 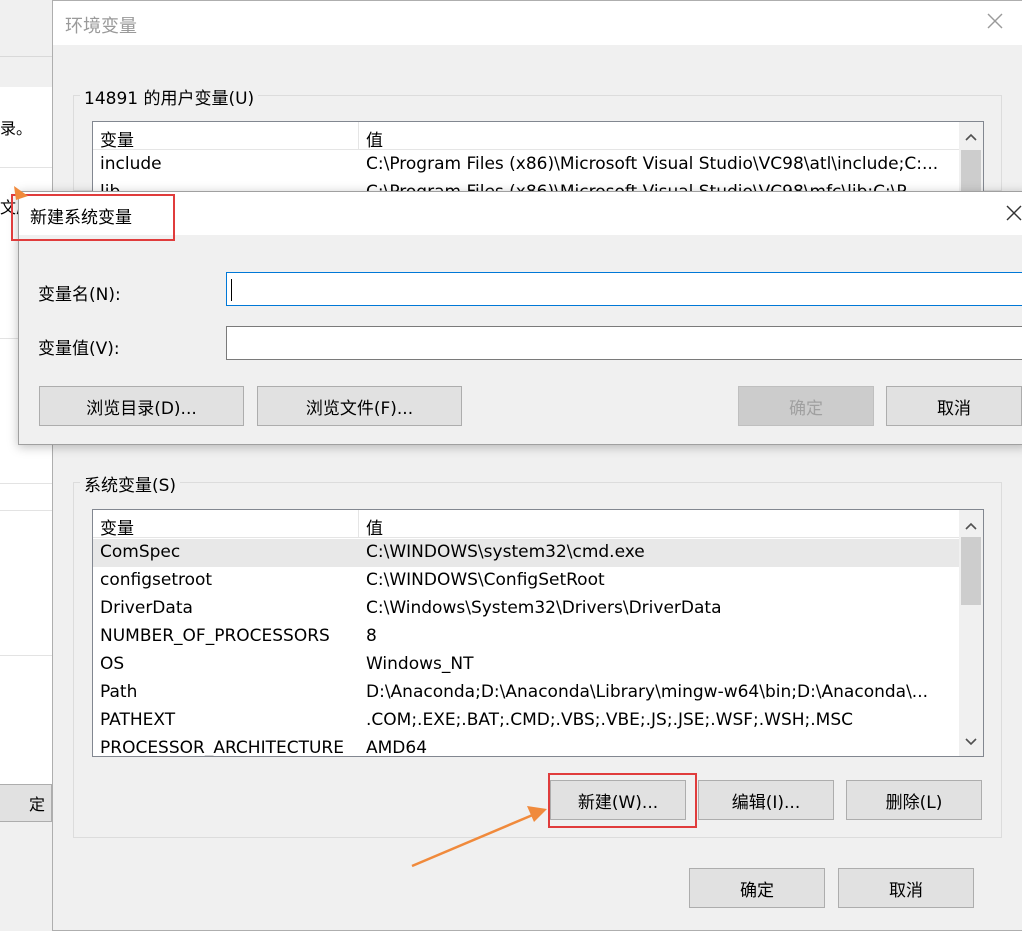 I want to click on variable-value-cell: 8, so click(x=371, y=636).